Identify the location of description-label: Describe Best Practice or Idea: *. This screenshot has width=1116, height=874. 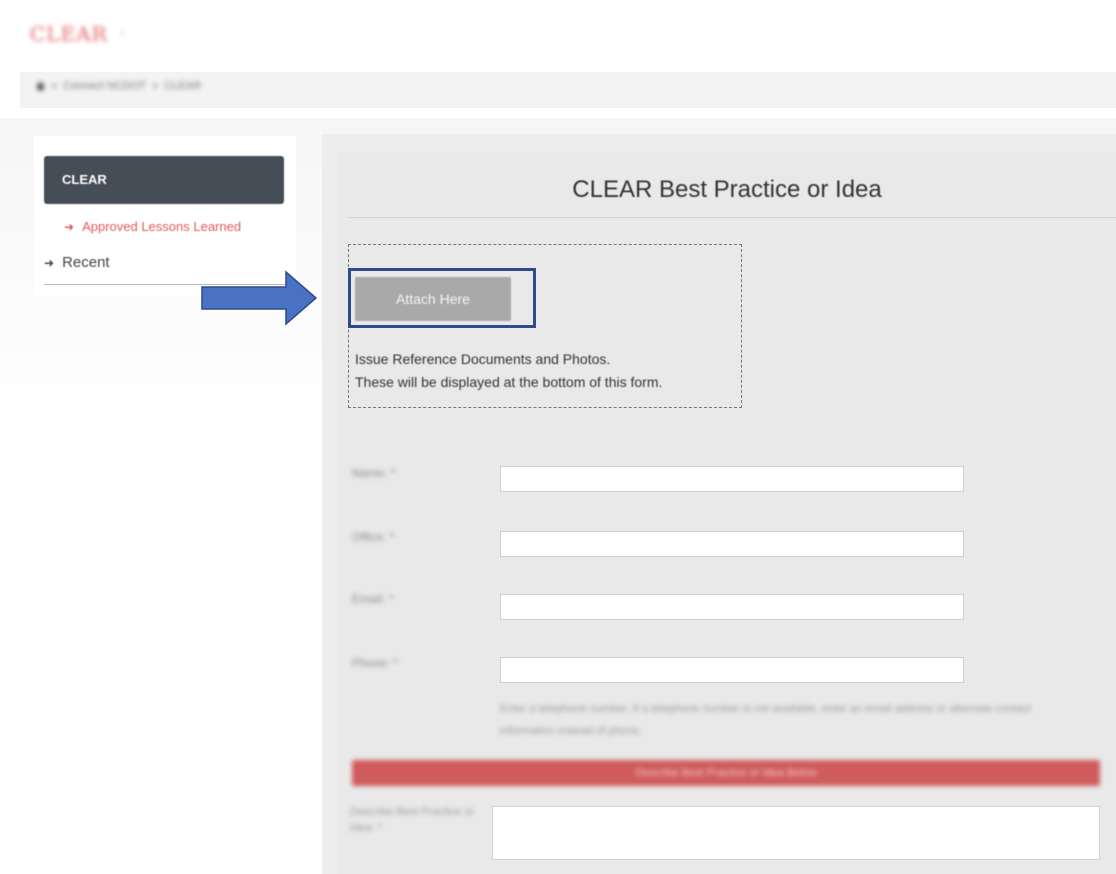
(412, 820).